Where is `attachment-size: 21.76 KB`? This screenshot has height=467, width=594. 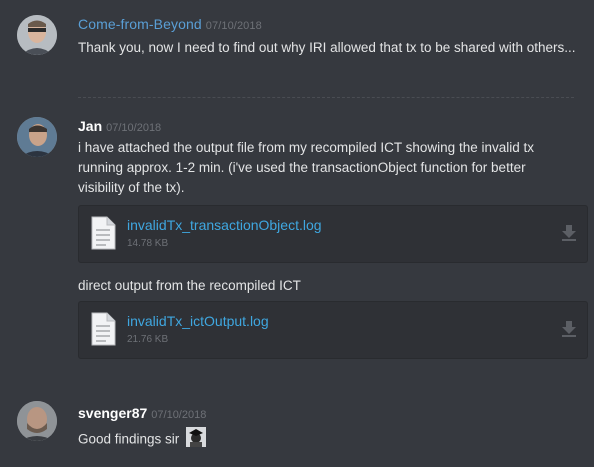 attachment-size: 21.76 KB is located at coordinates (148, 339).